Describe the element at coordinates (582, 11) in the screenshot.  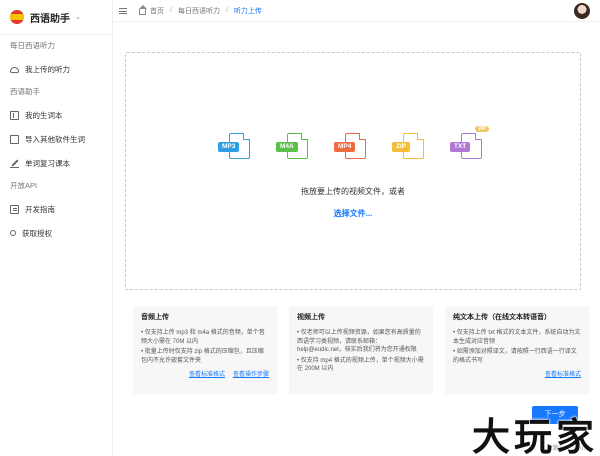
I see `avatar` at that location.